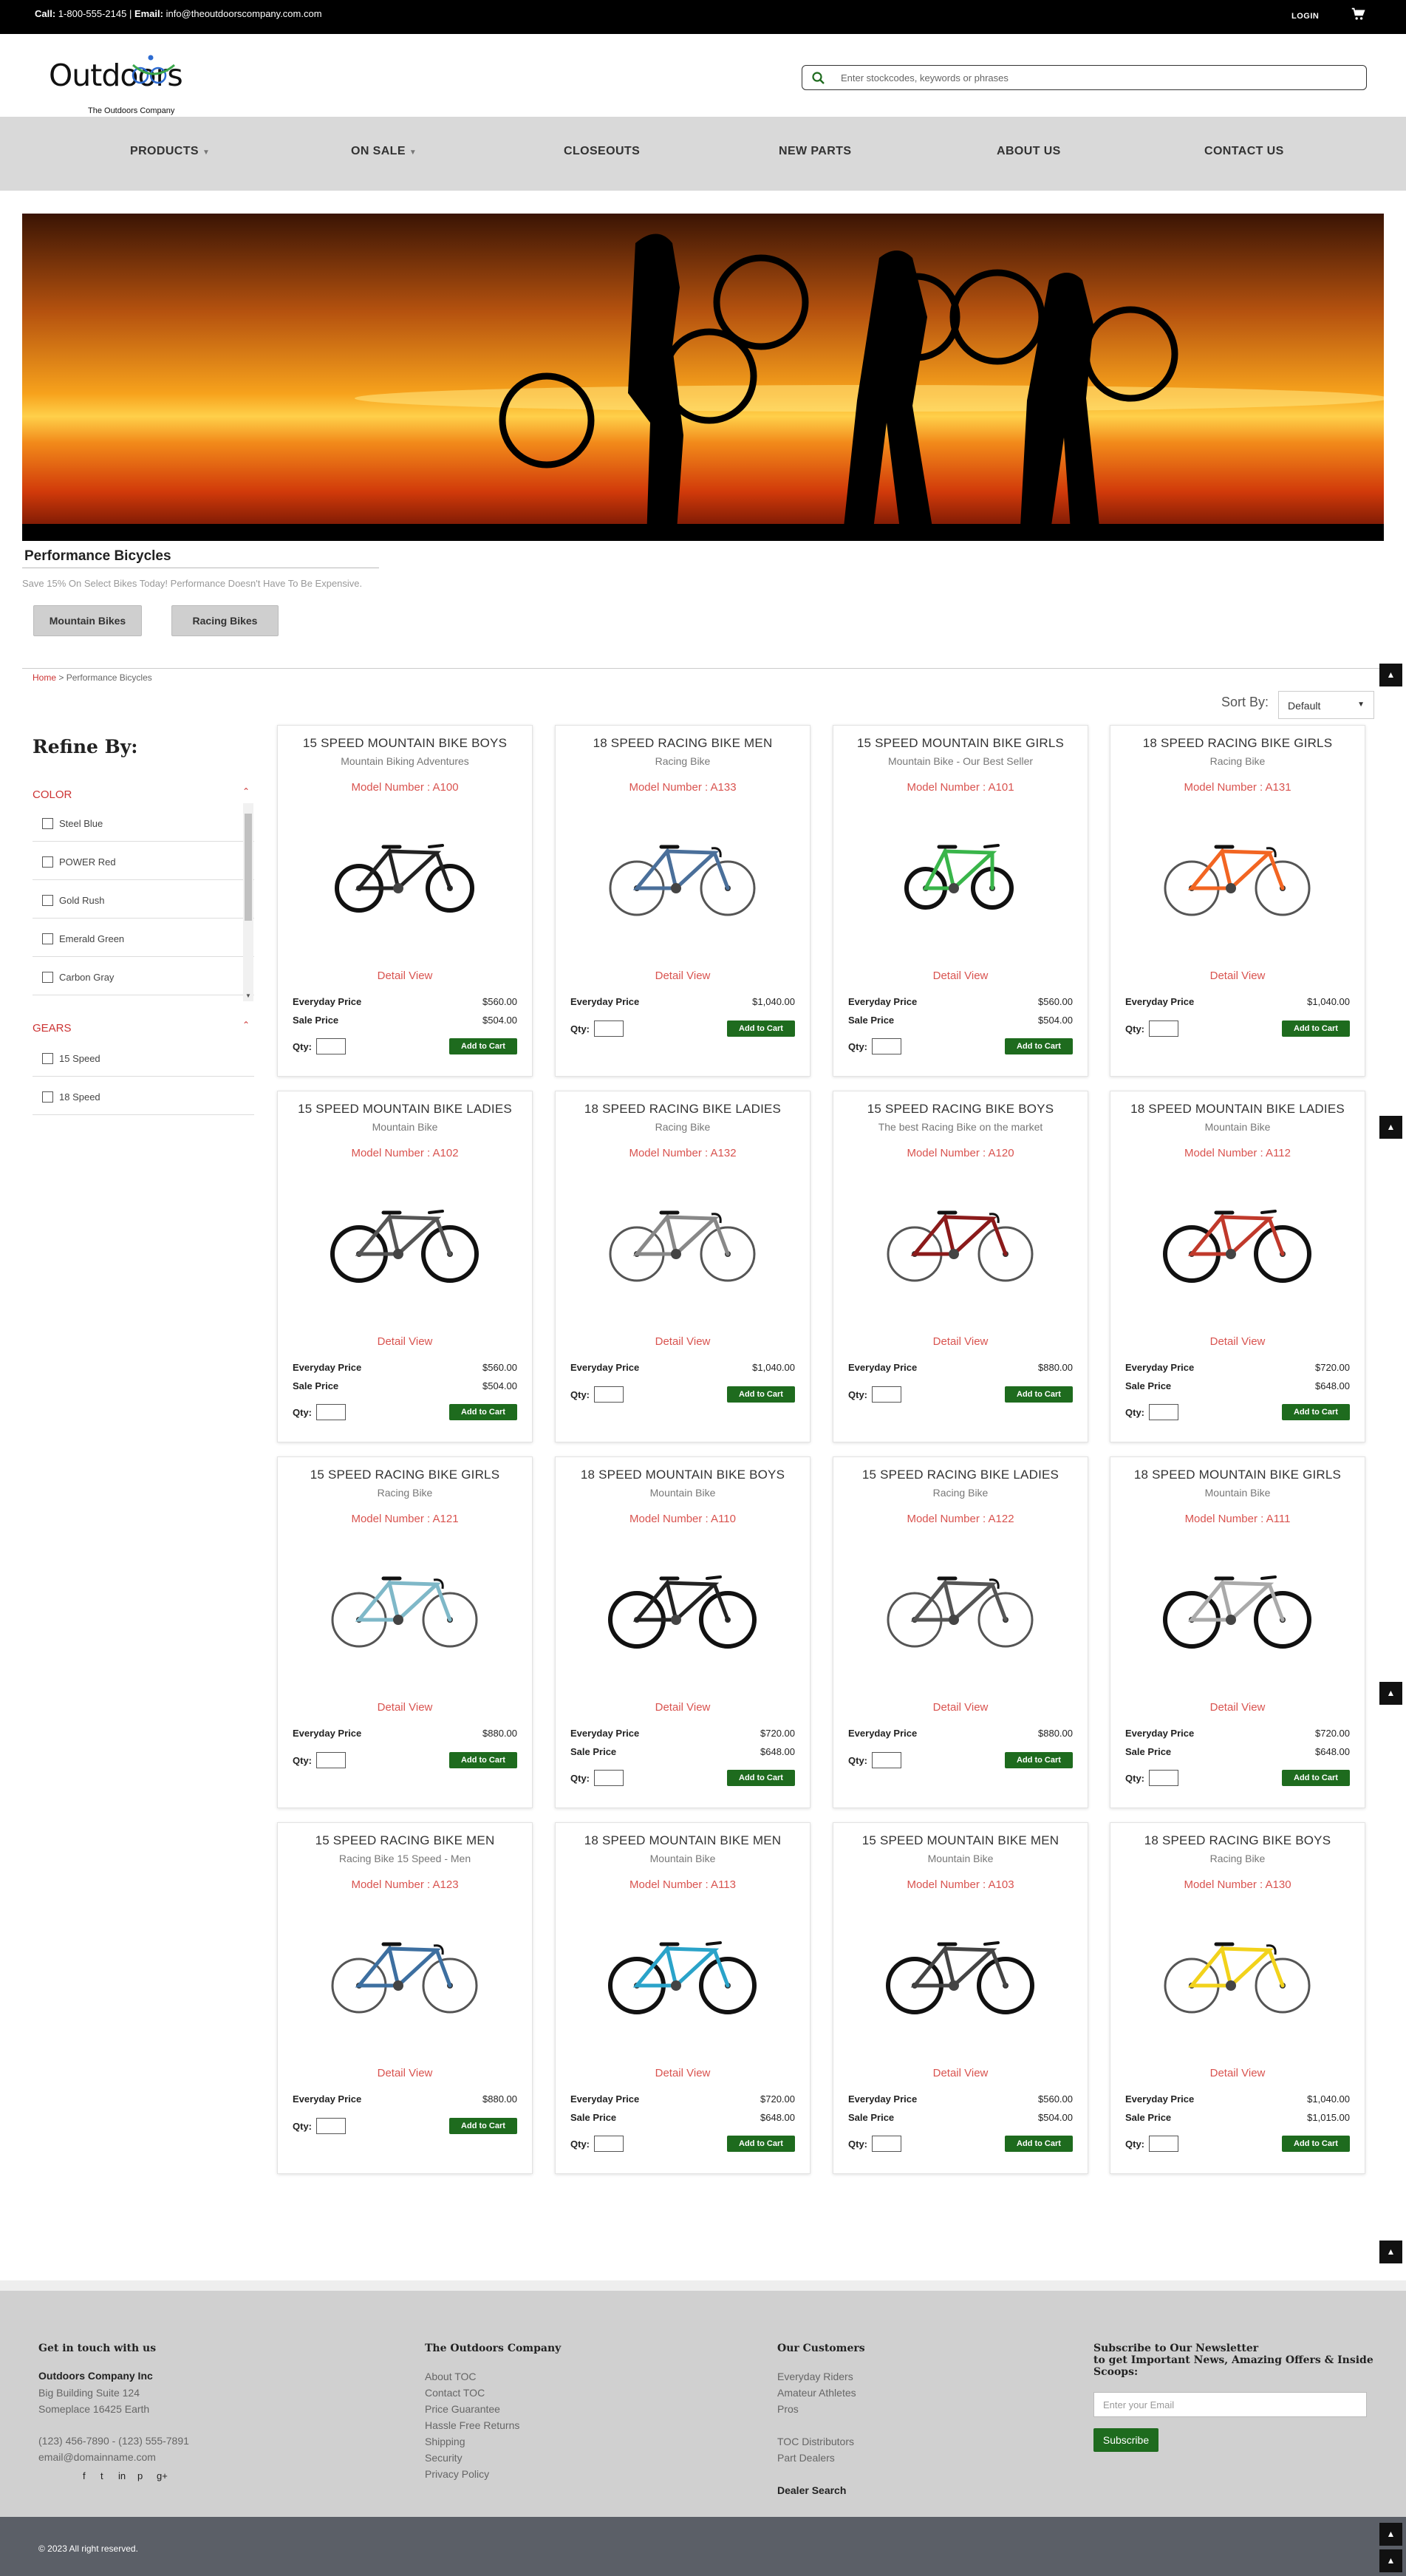 This screenshot has width=1406, height=2576. What do you see at coordinates (444, 2458) in the screenshot?
I see `footer-link: Security` at bounding box center [444, 2458].